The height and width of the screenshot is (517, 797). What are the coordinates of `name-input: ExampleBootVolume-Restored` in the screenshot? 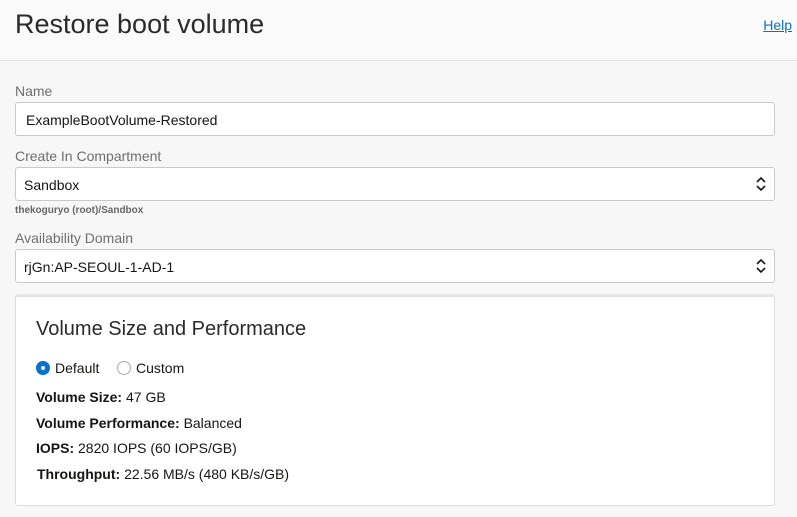 It's located at (395, 119).